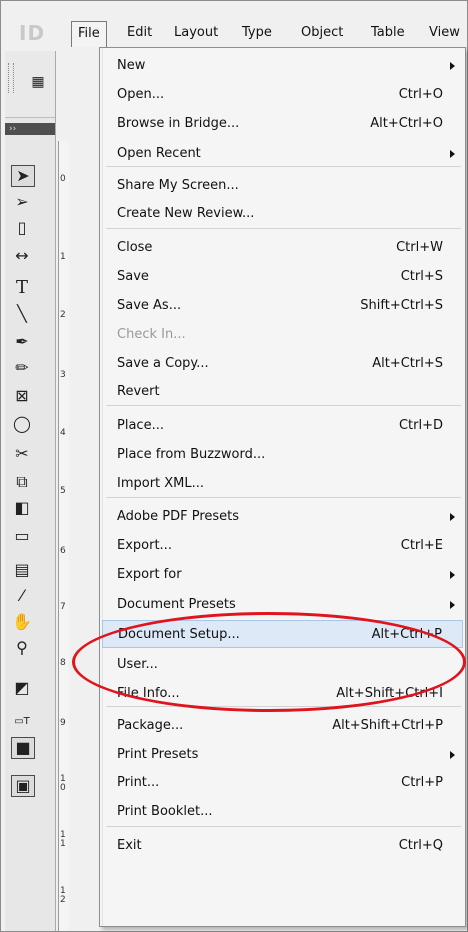 This screenshot has width=468, height=932. What do you see at coordinates (63, 663) in the screenshot?
I see `ruler-number: 8` at bounding box center [63, 663].